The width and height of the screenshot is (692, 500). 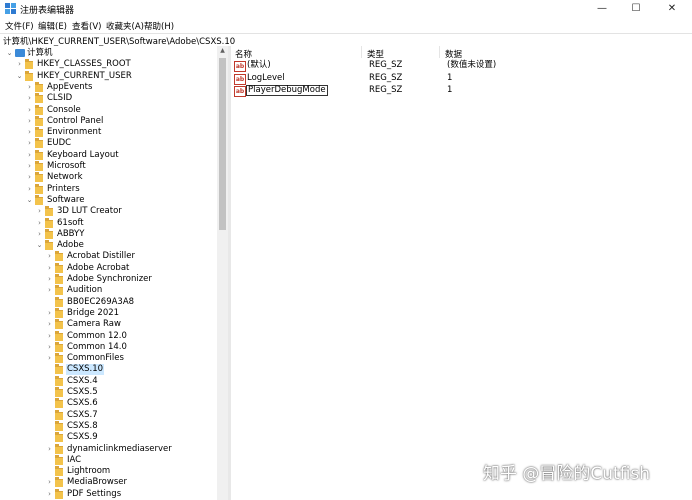 I want to click on tree-item: ⌄ Software, so click(x=108, y=200).